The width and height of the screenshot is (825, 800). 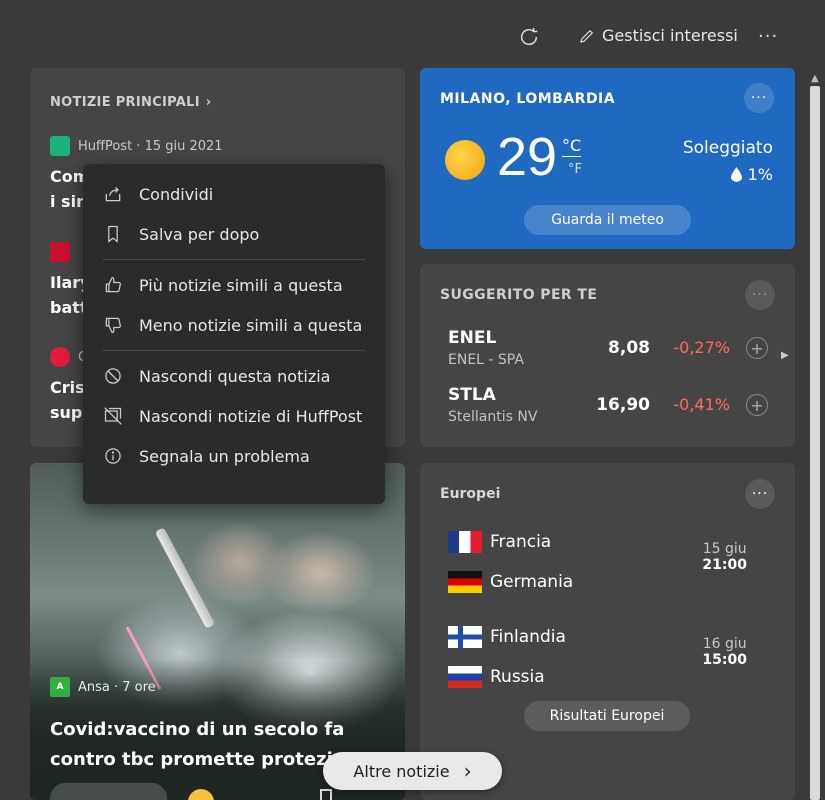 I want to click on team-row: Finlandia, so click(x=507, y=637).